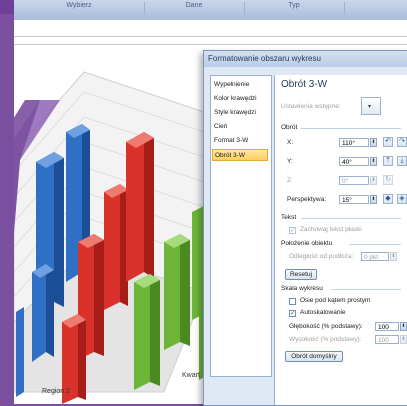  I want to click on presets-label: Ustawienia wstępne:, so click(311, 106).